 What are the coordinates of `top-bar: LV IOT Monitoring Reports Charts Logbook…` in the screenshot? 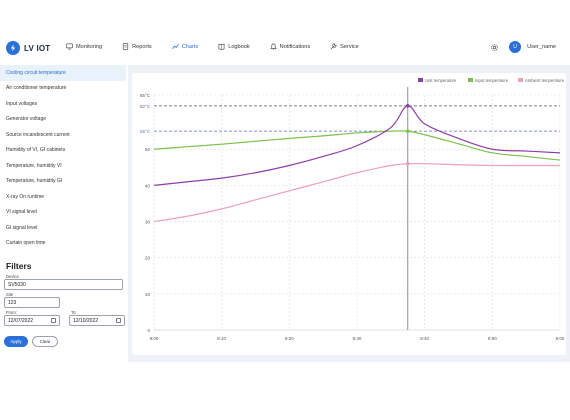 It's located at (285, 49).